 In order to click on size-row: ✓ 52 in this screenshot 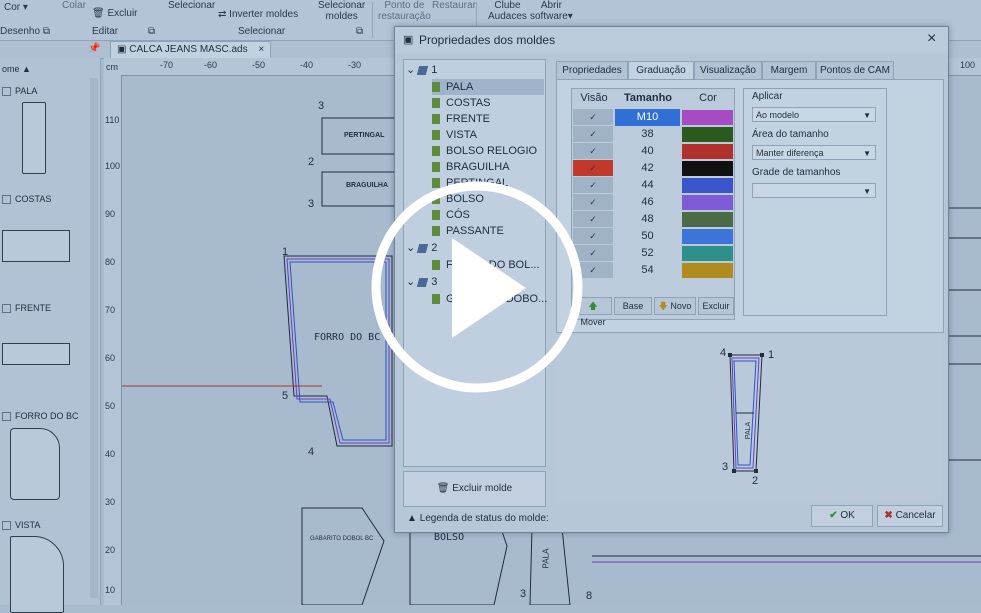, I will do `click(653, 253)`.